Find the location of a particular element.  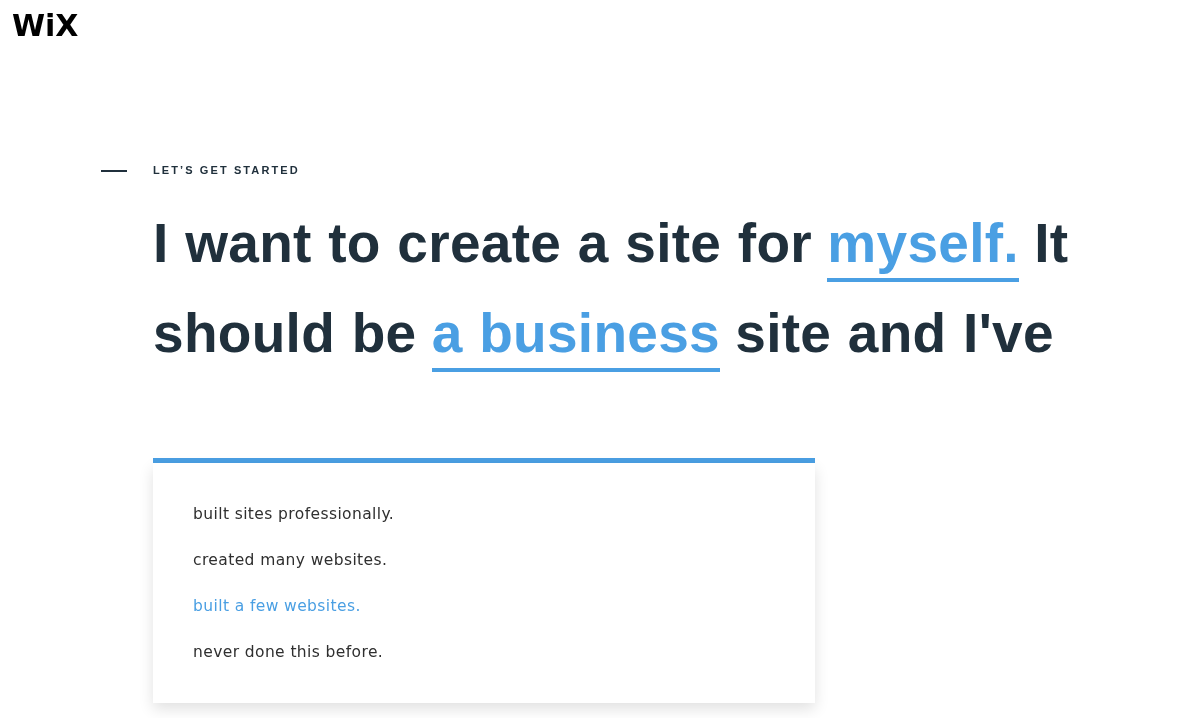

heading-text: should be is located at coordinates (285, 333).